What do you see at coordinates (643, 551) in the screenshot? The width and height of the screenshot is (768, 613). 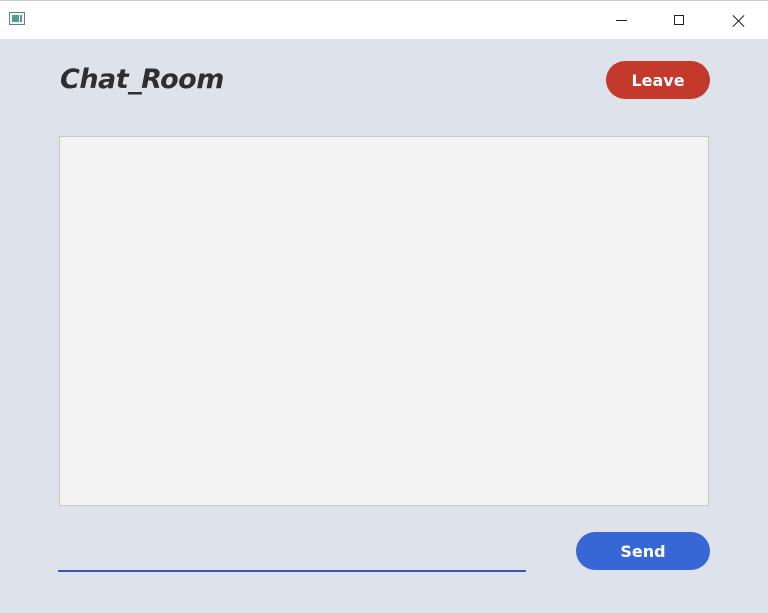 I see `send-button: Send` at bounding box center [643, 551].